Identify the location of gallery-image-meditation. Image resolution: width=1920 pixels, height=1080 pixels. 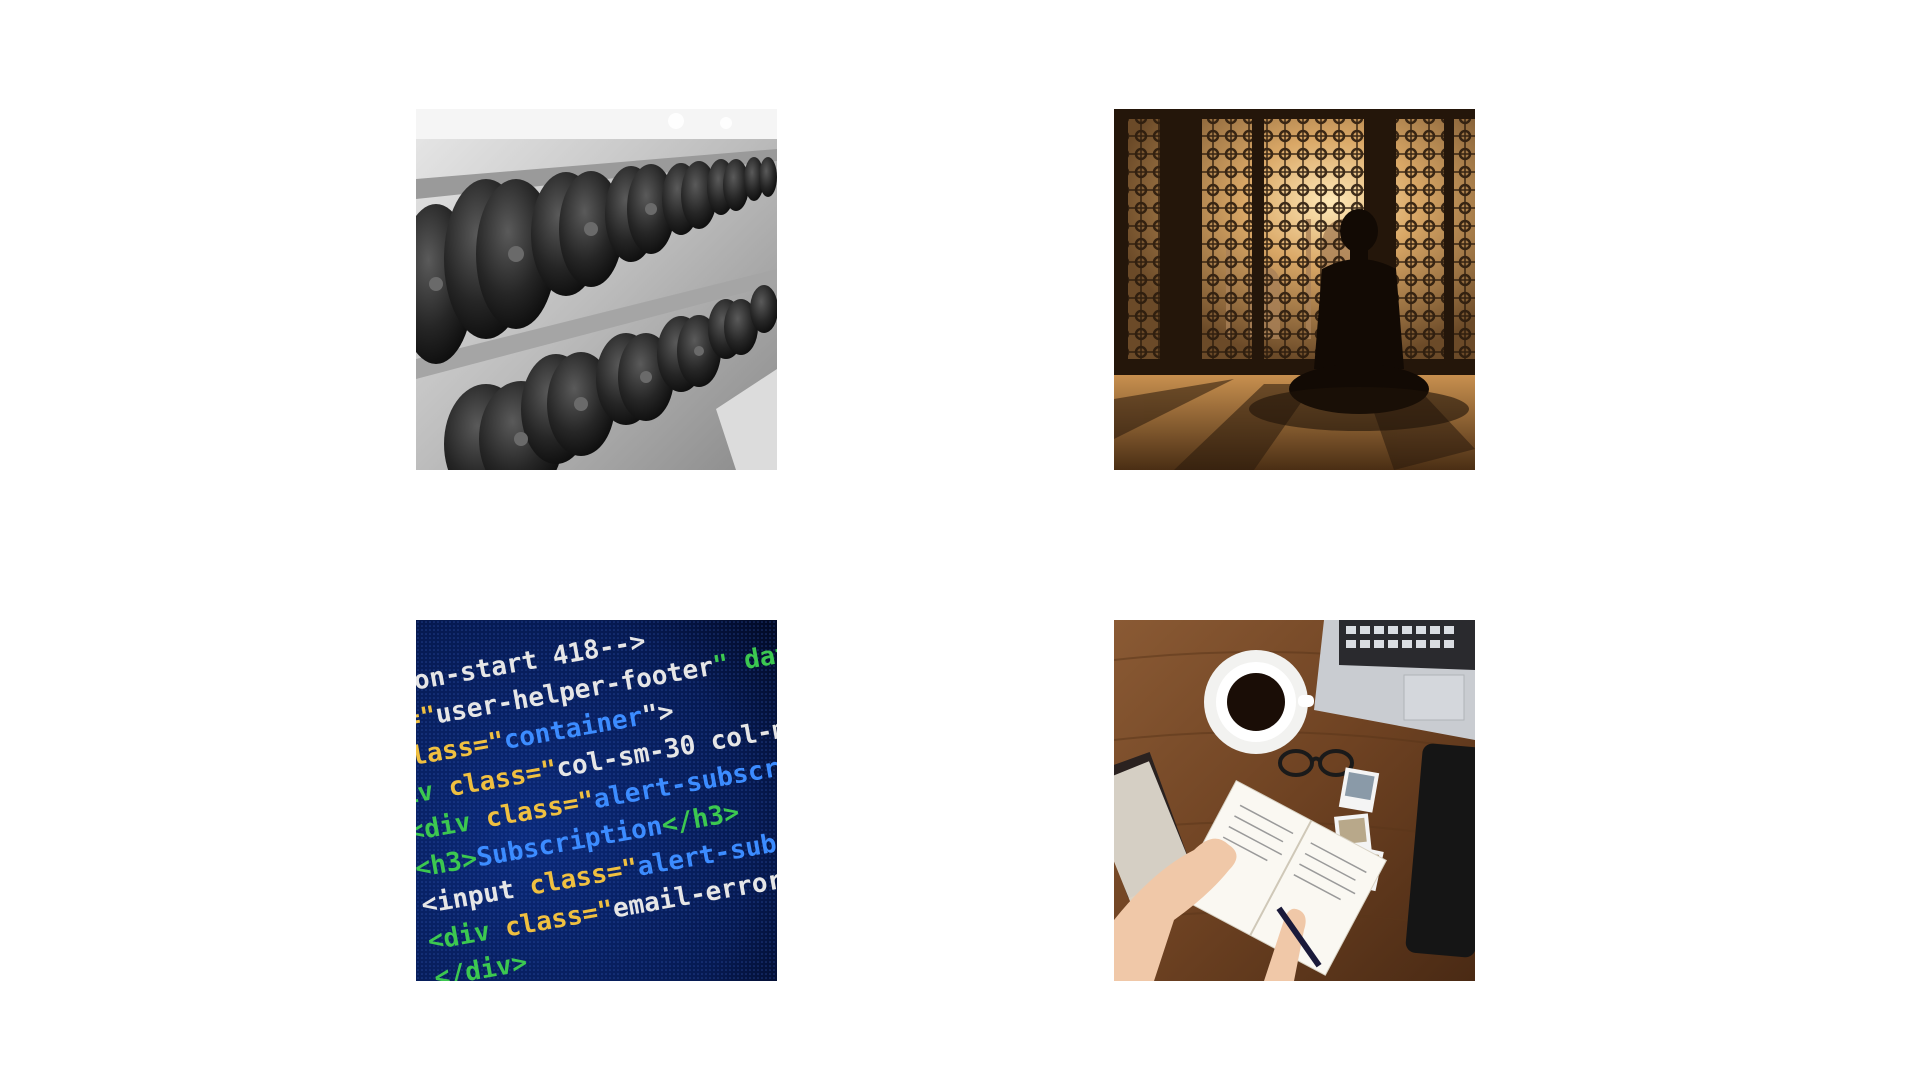
(1294, 289).